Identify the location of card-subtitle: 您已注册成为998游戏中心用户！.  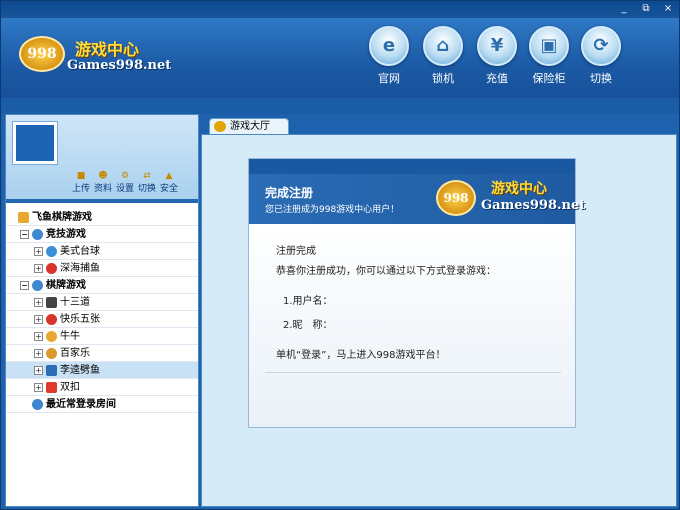
(332, 210).